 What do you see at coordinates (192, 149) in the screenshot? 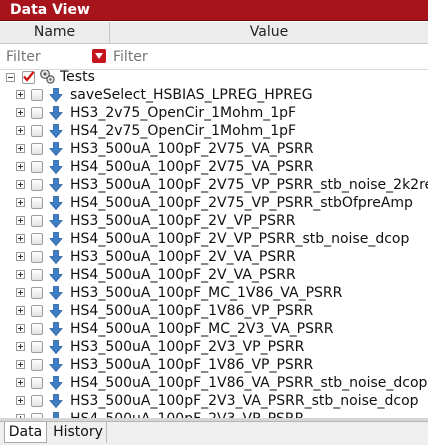
I see `tree-item-label: HS3_500uA_100pF_2V75_VA_PSRR` at bounding box center [192, 149].